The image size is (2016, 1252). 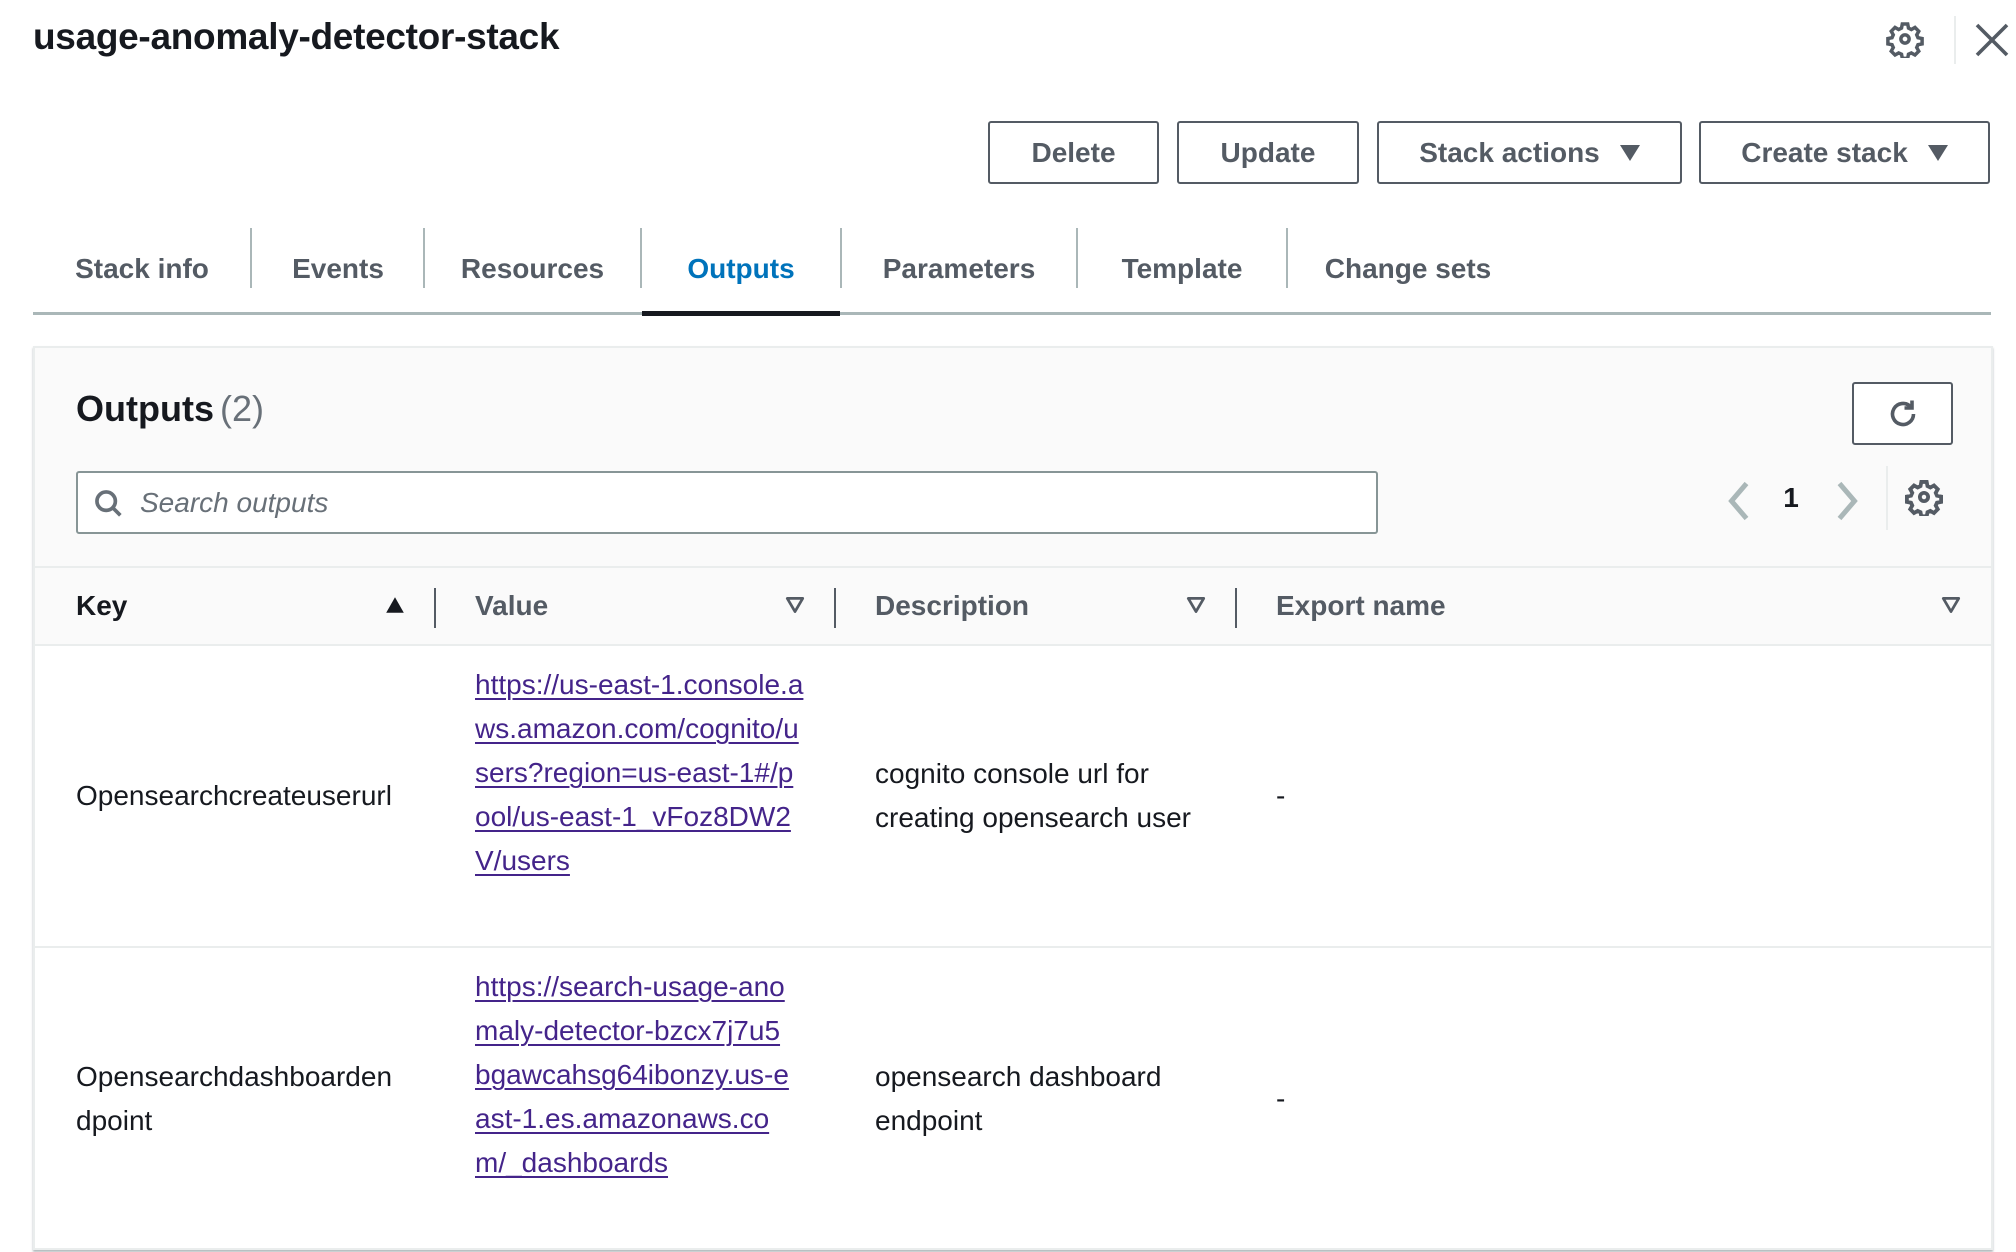 I want to click on search-outputs-field, so click(x=727, y=502).